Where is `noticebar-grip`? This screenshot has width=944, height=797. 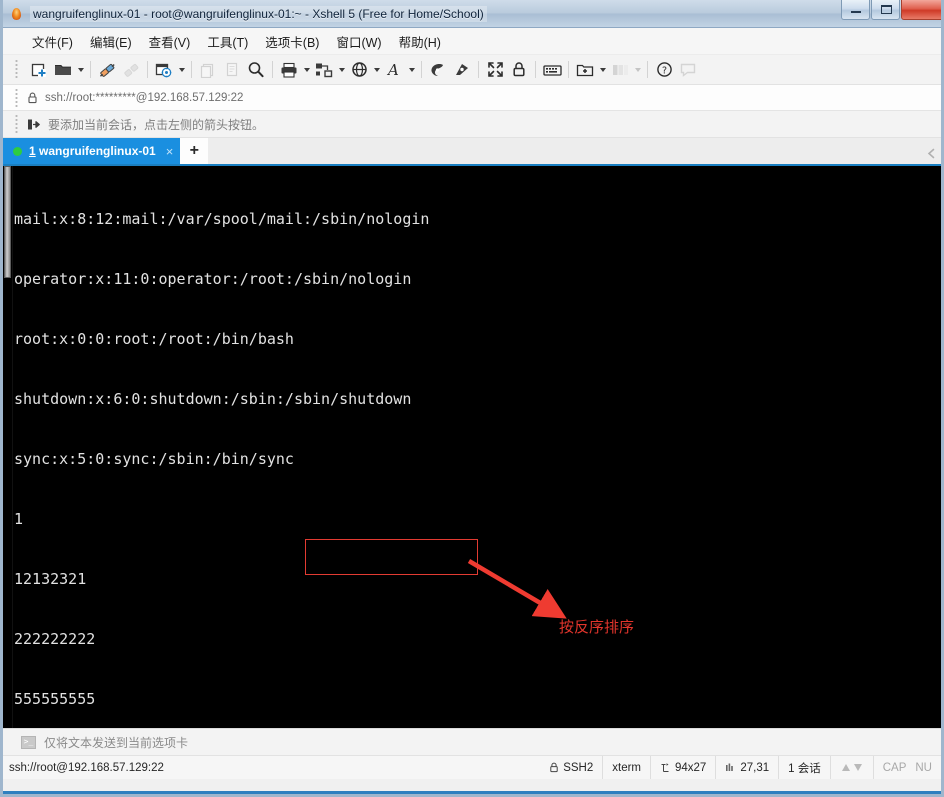
noticebar-grip is located at coordinates (16, 124).